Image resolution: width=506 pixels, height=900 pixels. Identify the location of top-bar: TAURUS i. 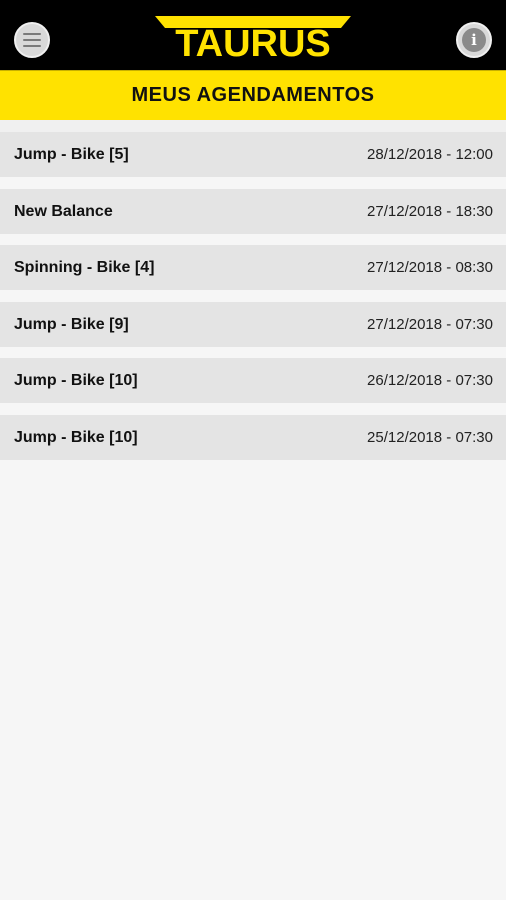
(253, 35).